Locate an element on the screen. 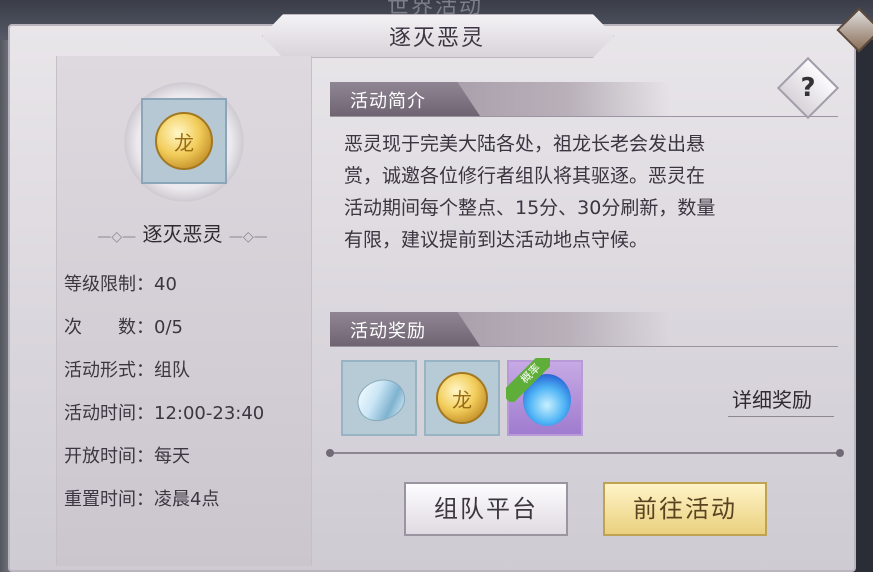  team-platform-button: 组队平台 is located at coordinates (486, 509).